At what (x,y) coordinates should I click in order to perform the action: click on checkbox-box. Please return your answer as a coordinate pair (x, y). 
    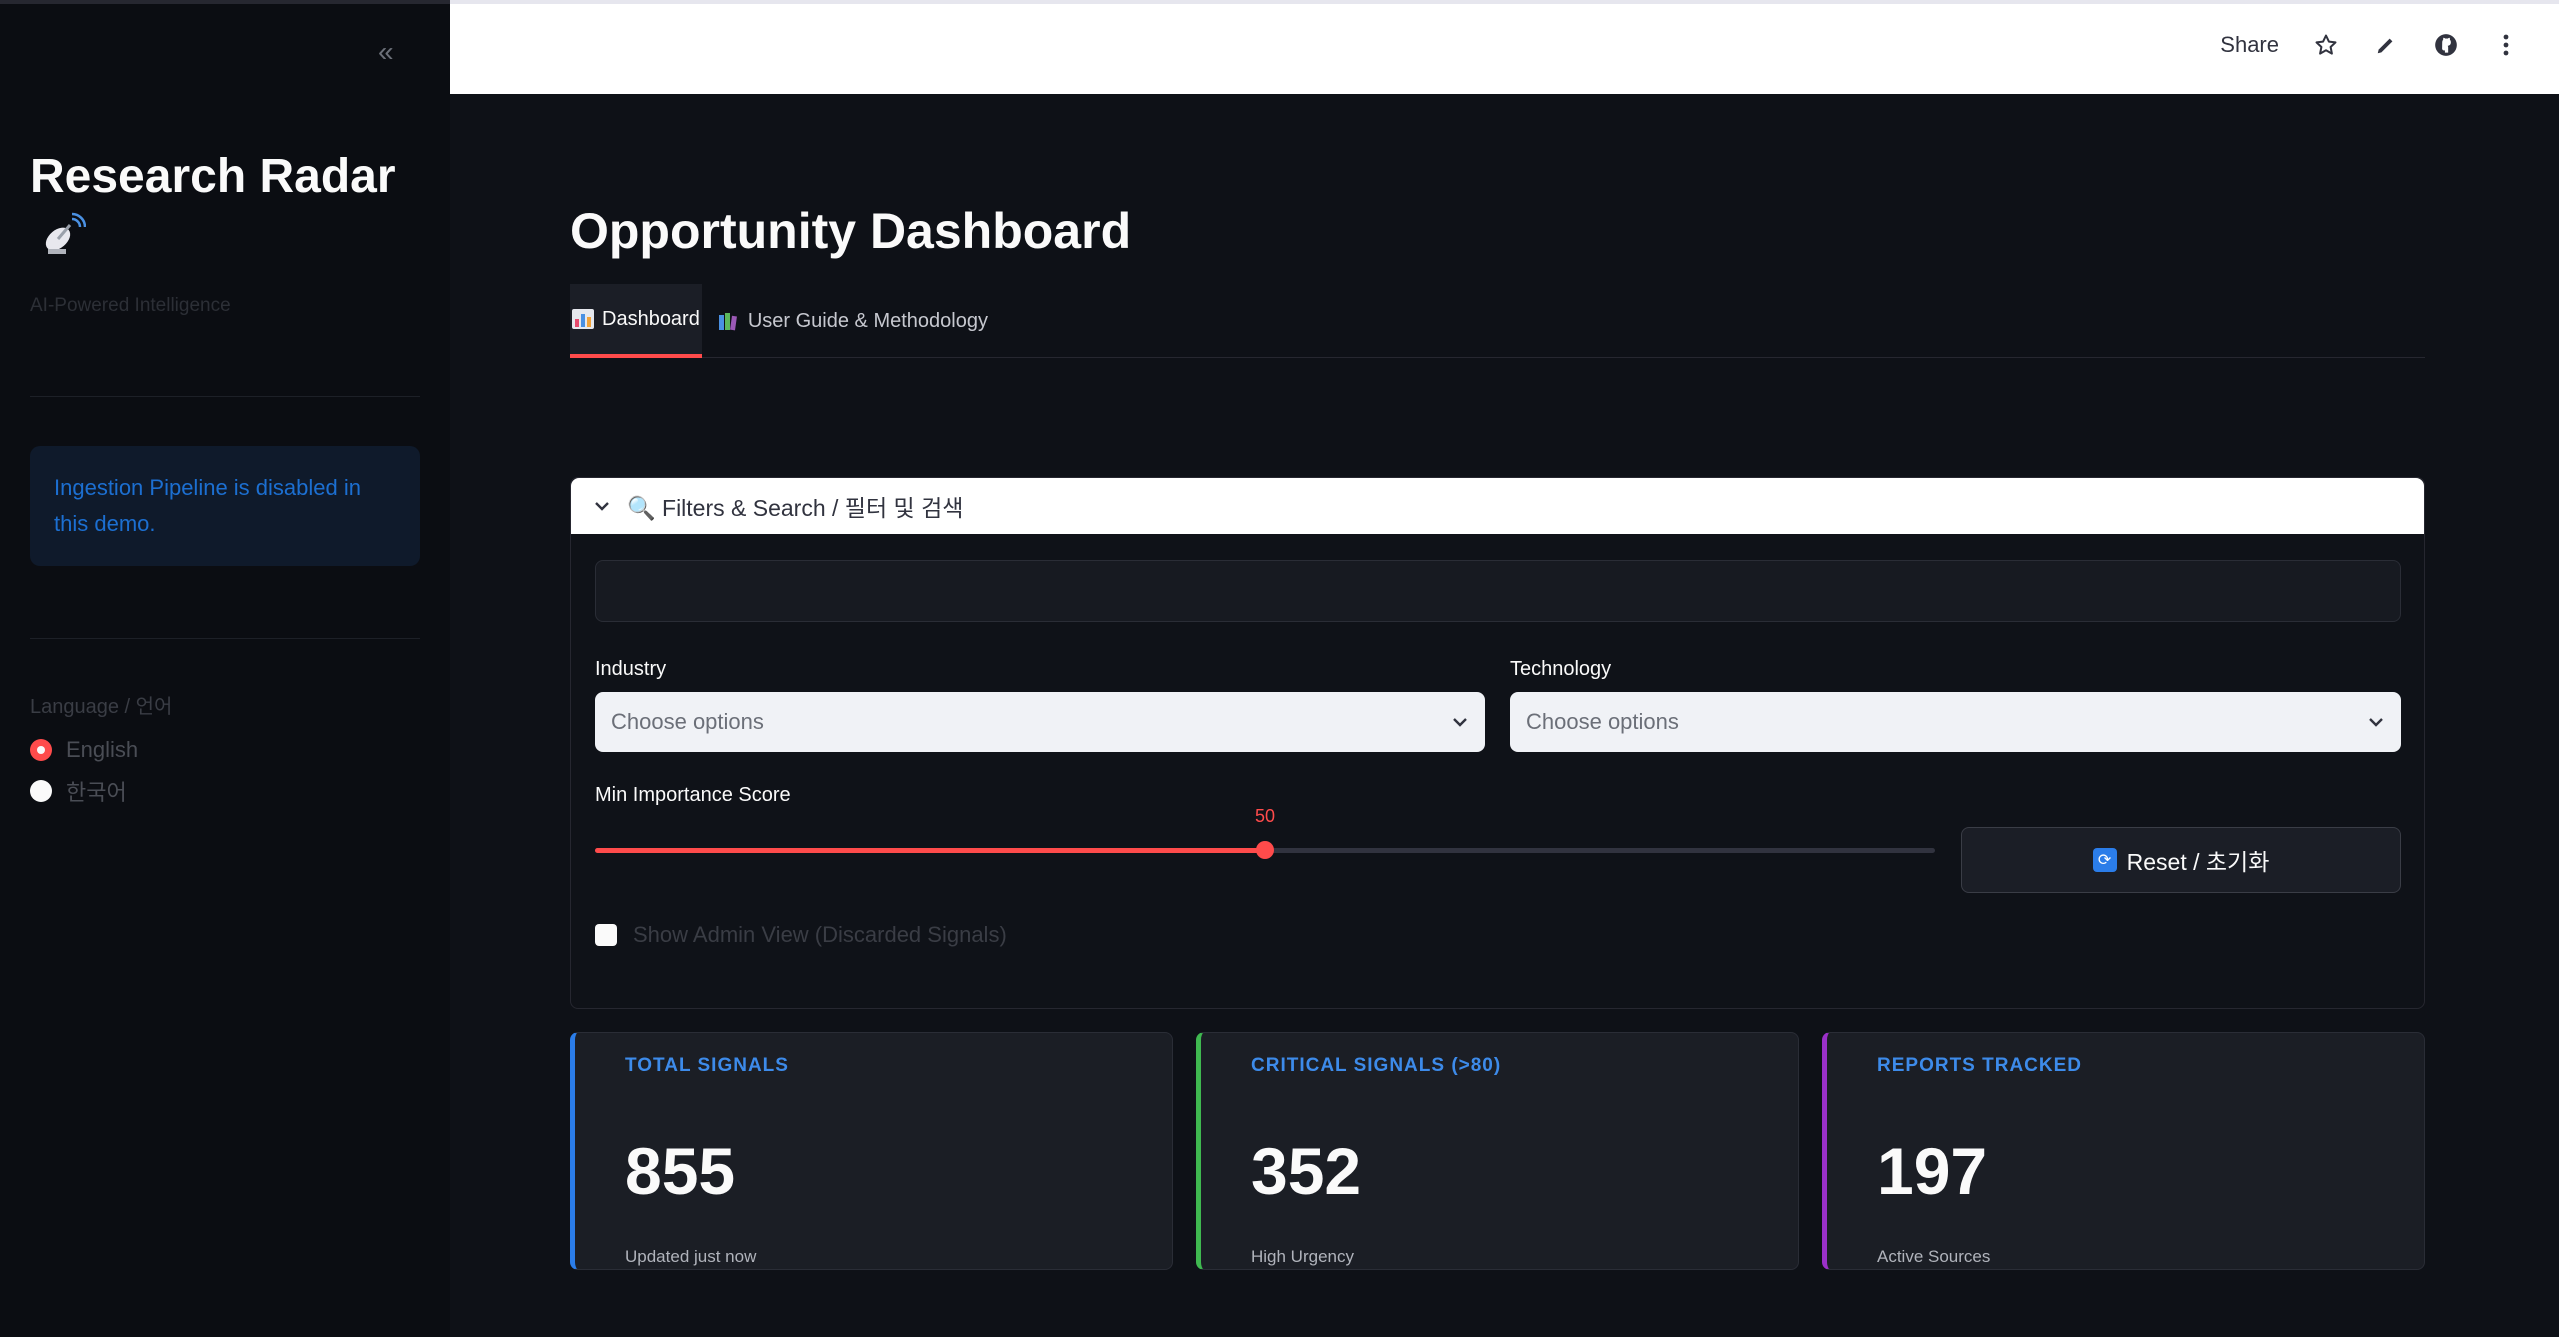
    Looking at the image, I should click on (606, 935).